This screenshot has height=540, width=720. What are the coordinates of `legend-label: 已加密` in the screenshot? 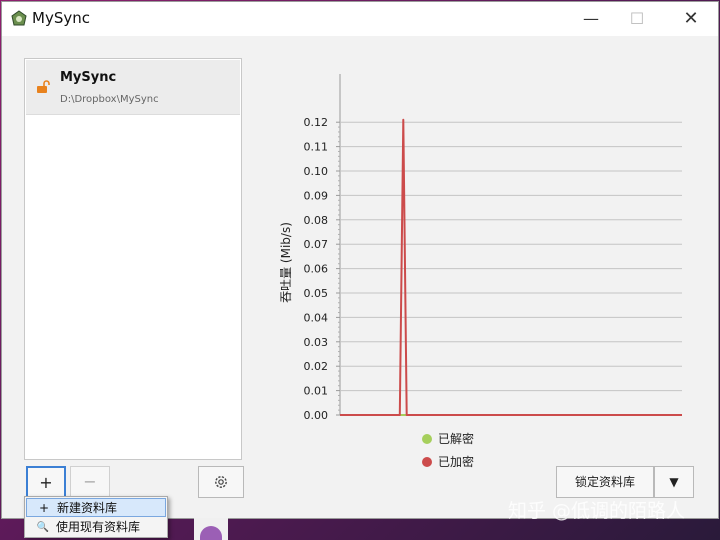 It's located at (456, 462).